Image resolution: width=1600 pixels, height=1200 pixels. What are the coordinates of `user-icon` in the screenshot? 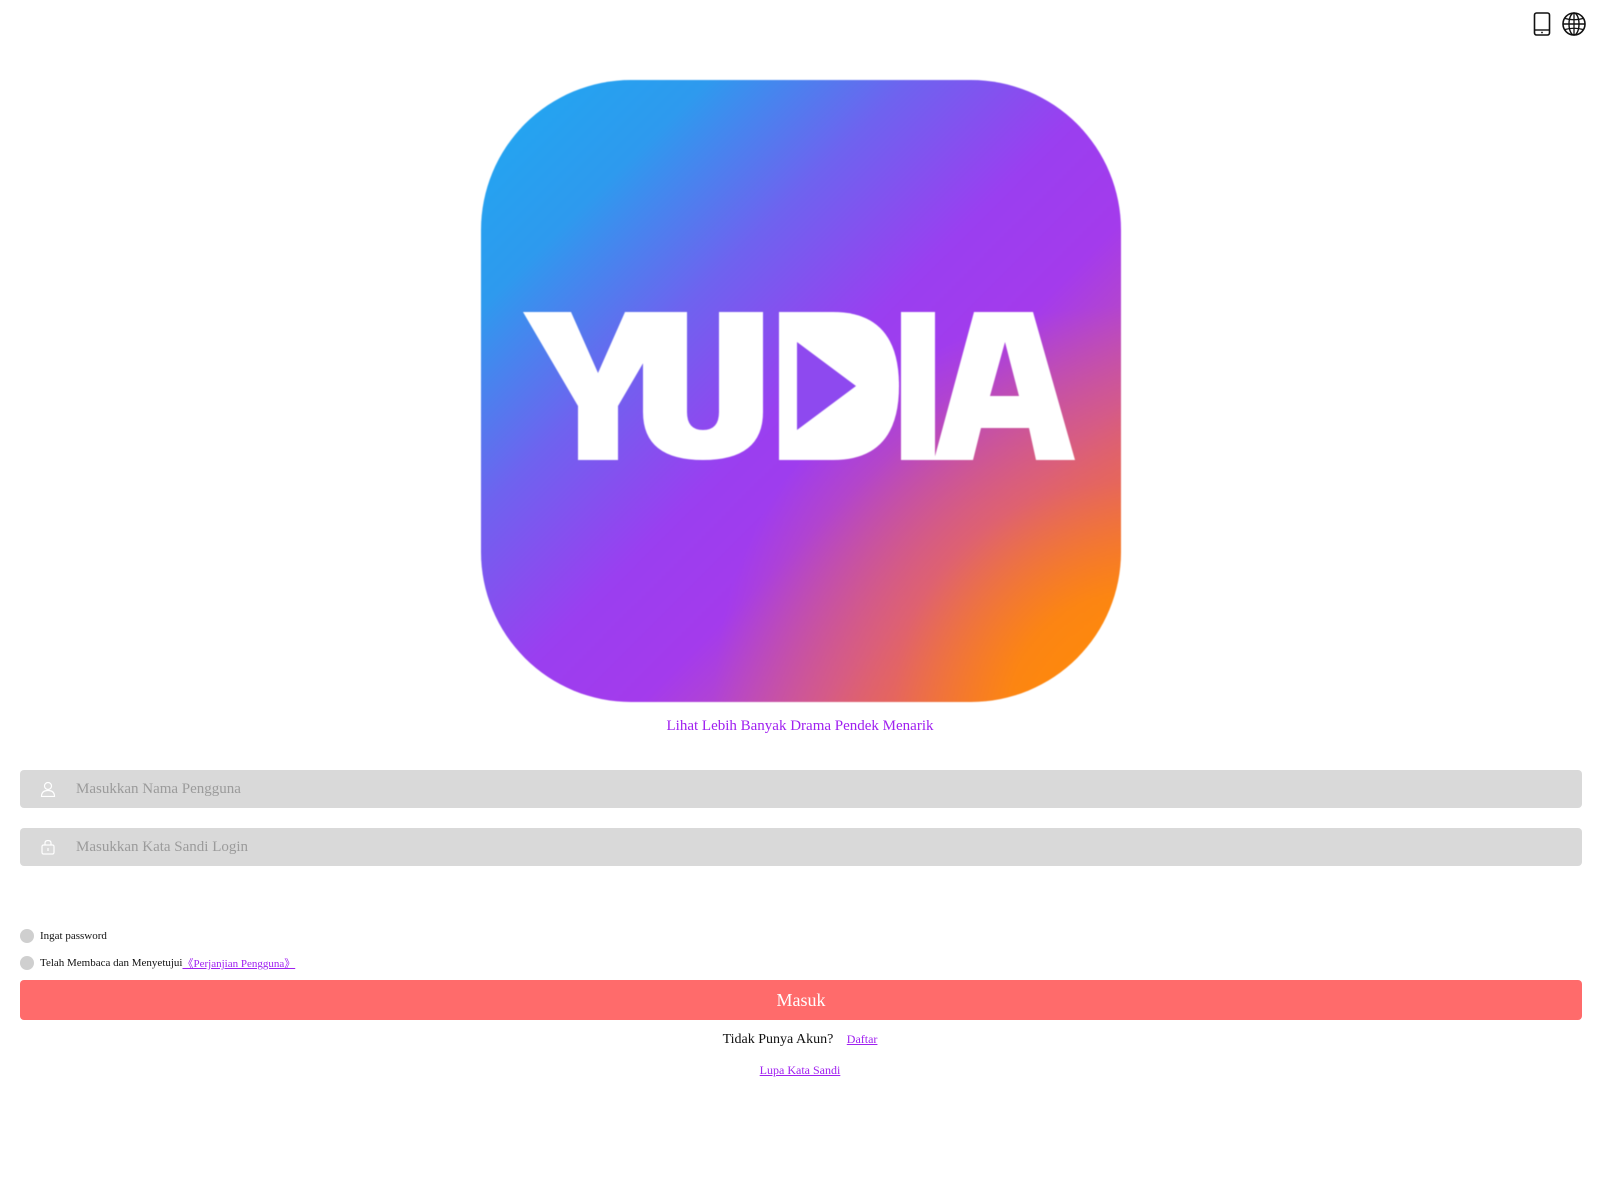 It's located at (48, 789).